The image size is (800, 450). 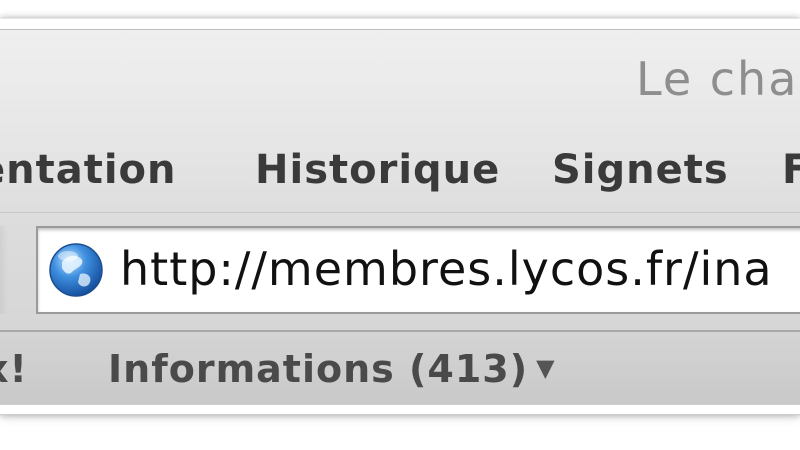 What do you see at coordinates (546, 368) in the screenshot?
I see `dropdown-arrow-icon: ▼` at bounding box center [546, 368].